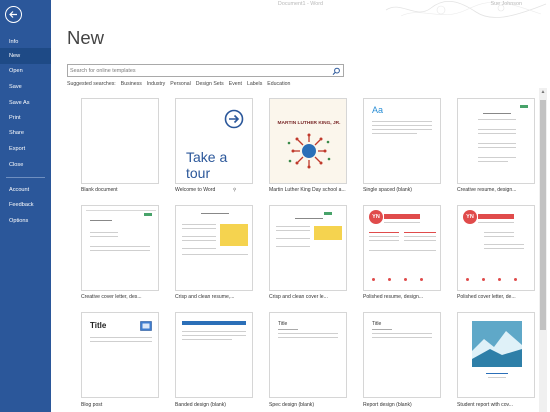  Describe the element at coordinates (506, 4) in the screenshot. I see `account-name: Sue Johnson` at that location.